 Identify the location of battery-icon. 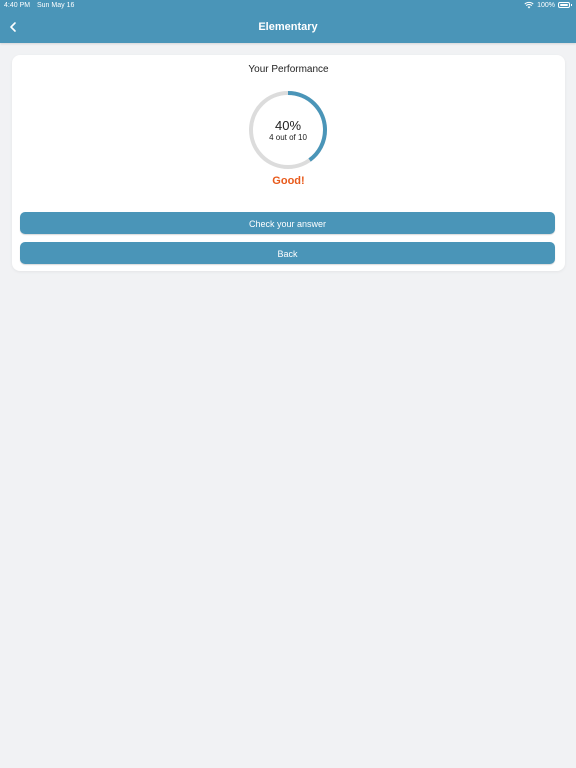
(565, 5).